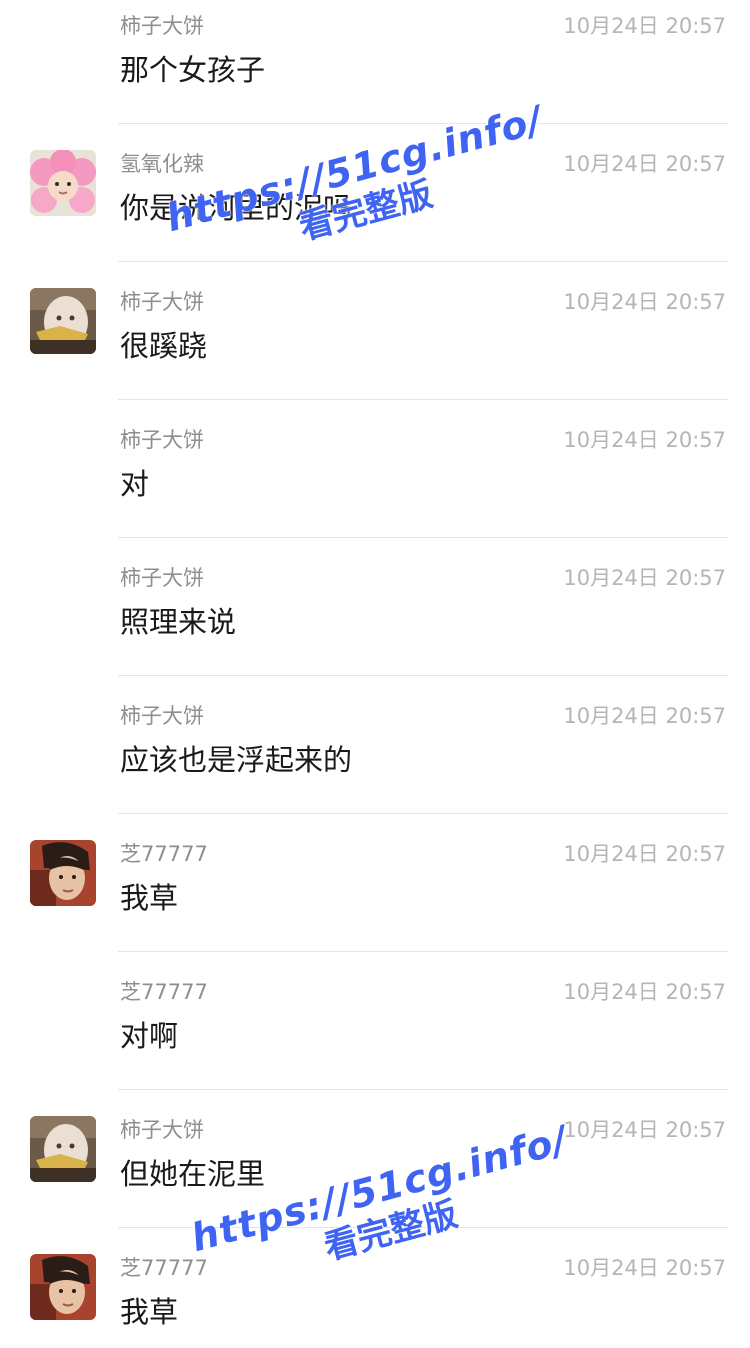  I want to click on message-text: 但她在泥里, so click(193, 1174).